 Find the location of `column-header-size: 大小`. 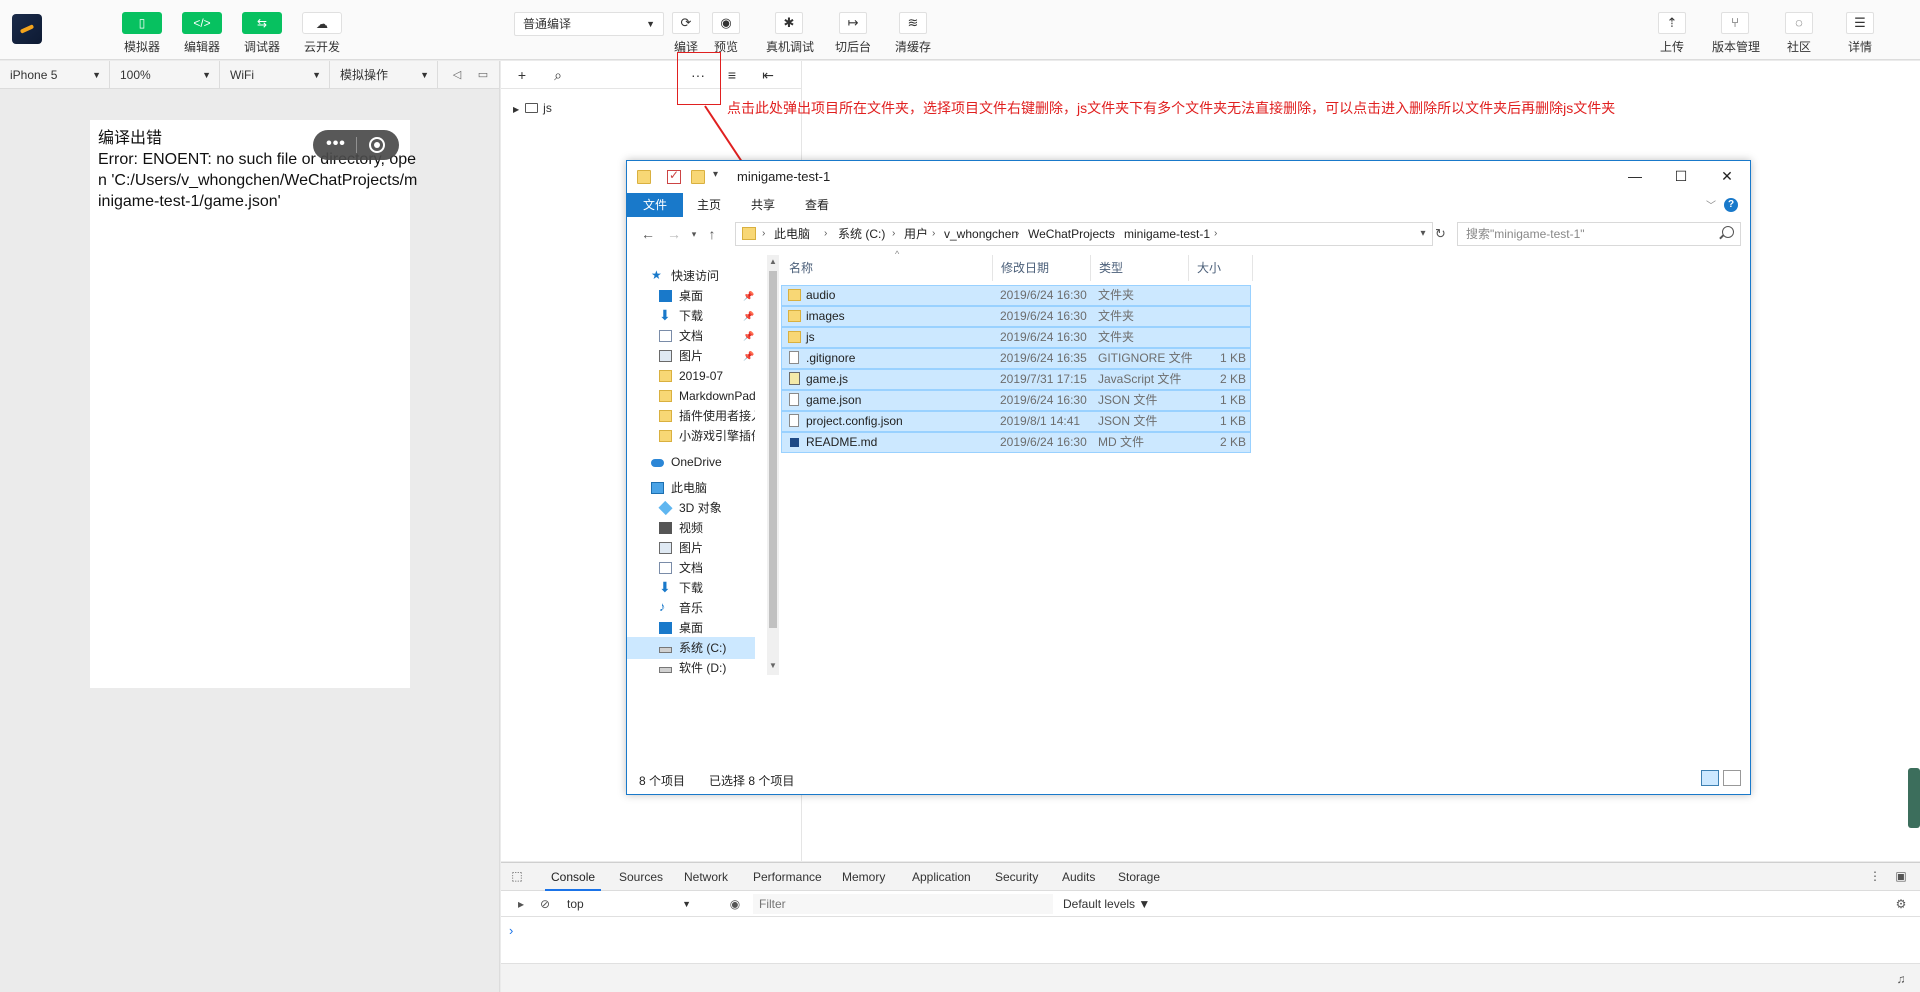

column-header-size: 大小 is located at coordinates (1221, 268).